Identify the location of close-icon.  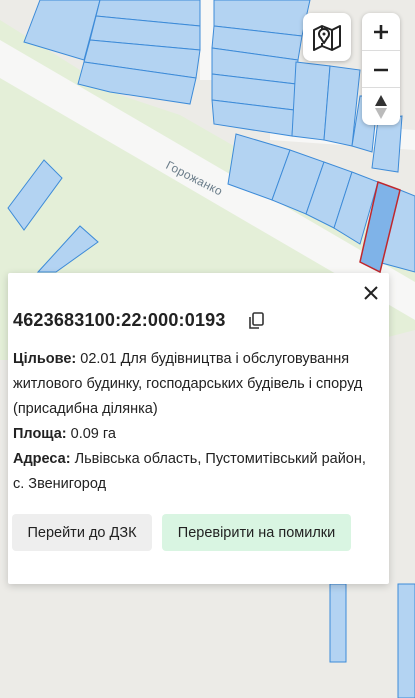
(371, 293).